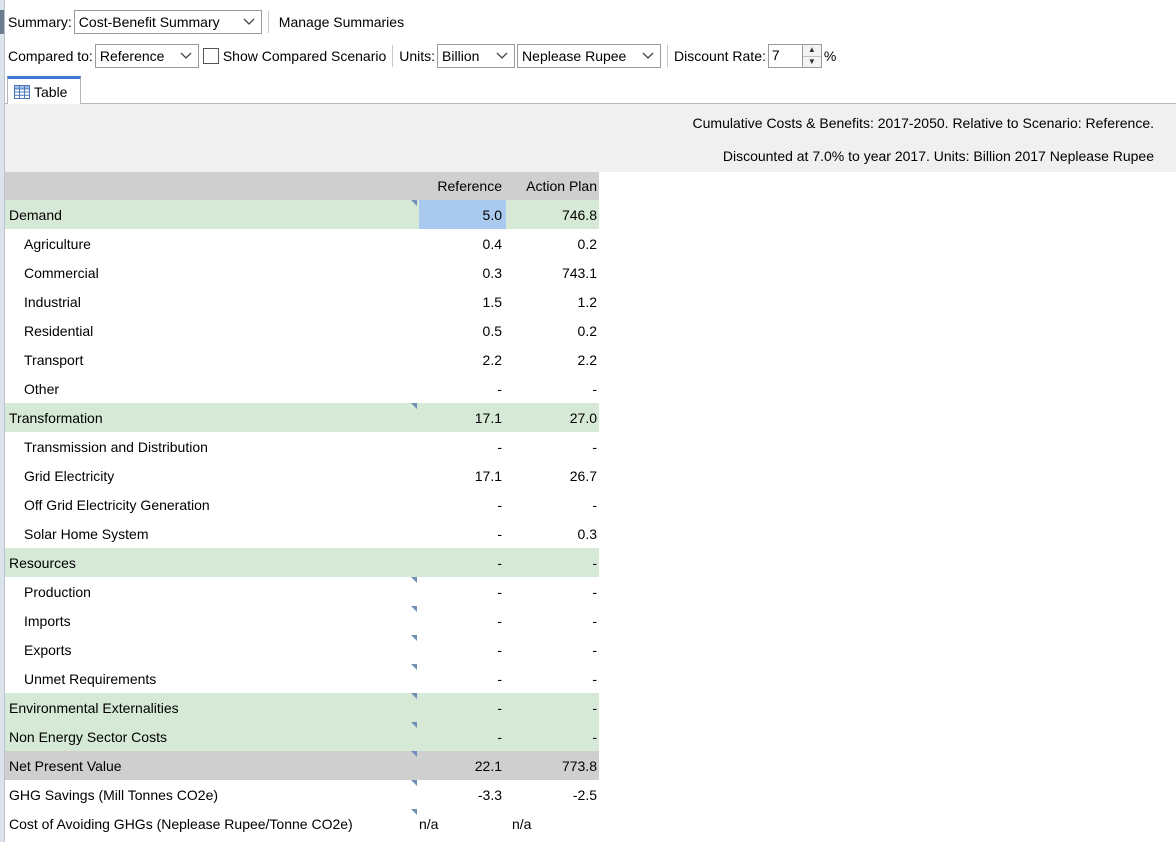 The height and width of the screenshot is (842, 1176). I want to click on show-compared-scenario-label: Show Compared Scenario, so click(304, 56).